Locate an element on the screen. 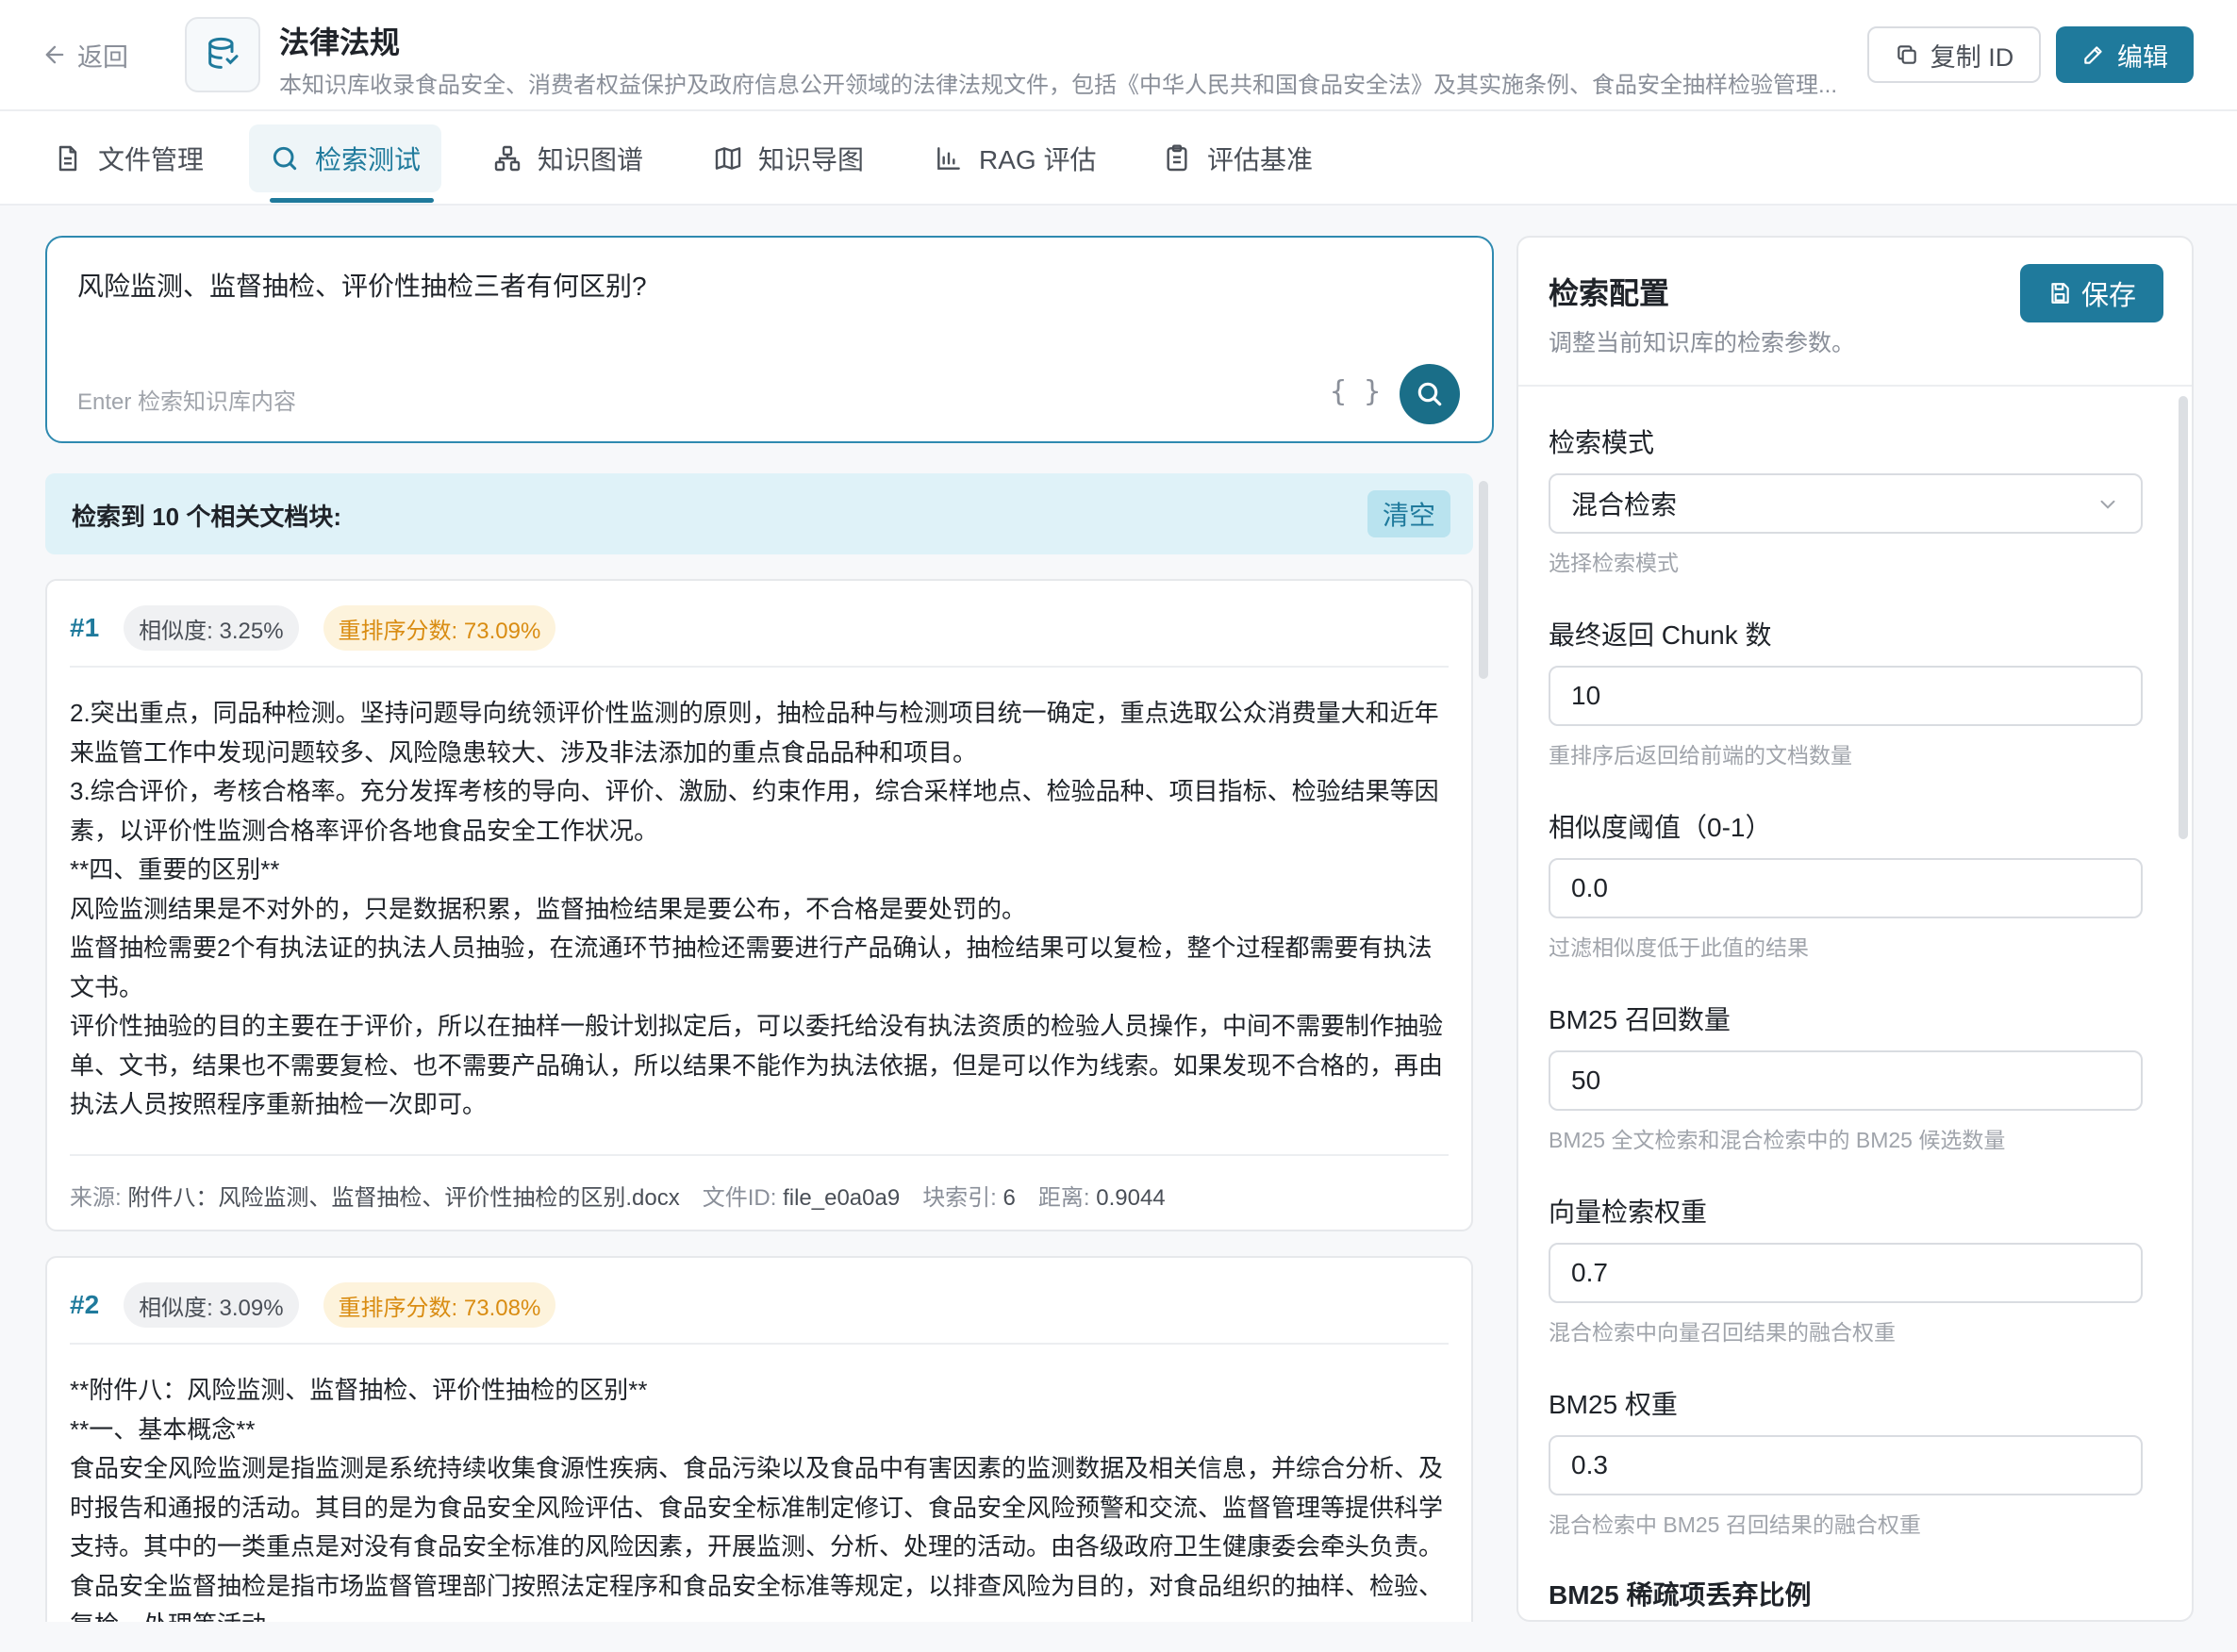 The image size is (2237, 1652). tab-file-management: 文件管理 is located at coordinates (128, 158).